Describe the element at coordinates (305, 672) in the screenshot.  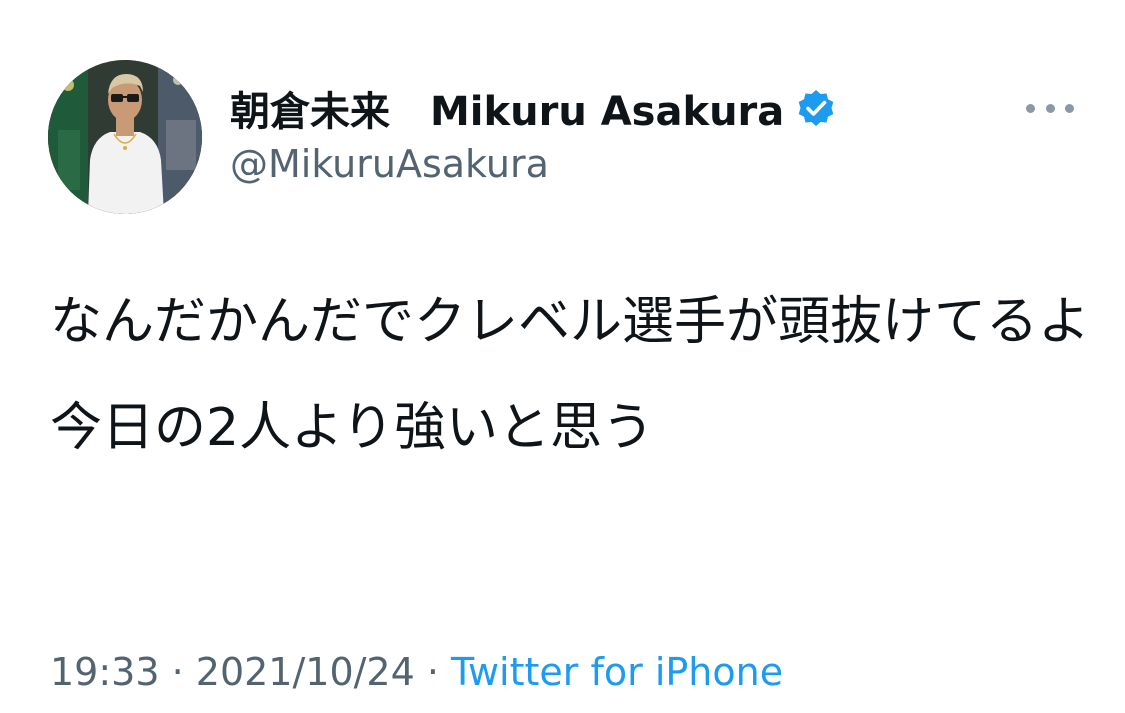
I see `tweet-date: 2021/10/24` at that location.